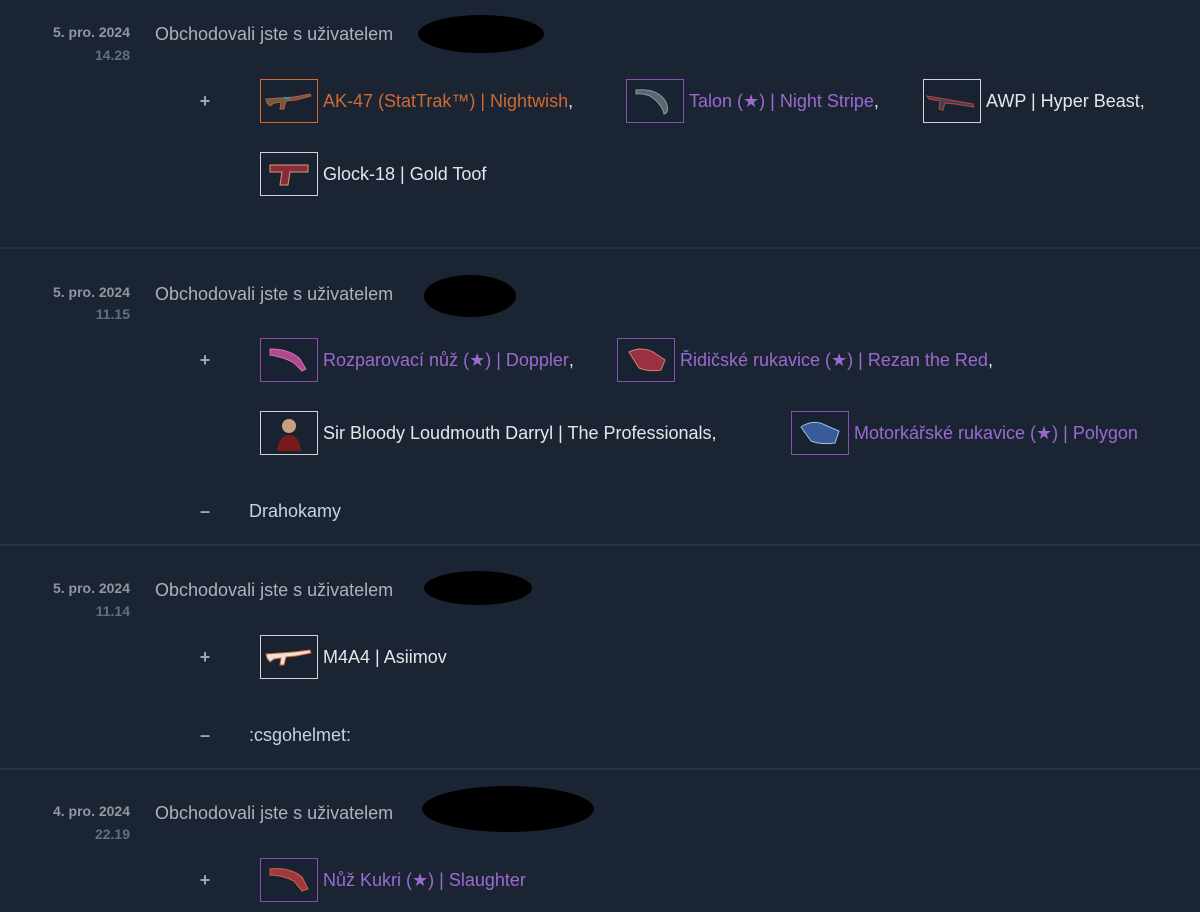 The height and width of the screenshot is (912, 1200). I want to click on trade-item: M4A4 | Asiimov, so click(353, 657).